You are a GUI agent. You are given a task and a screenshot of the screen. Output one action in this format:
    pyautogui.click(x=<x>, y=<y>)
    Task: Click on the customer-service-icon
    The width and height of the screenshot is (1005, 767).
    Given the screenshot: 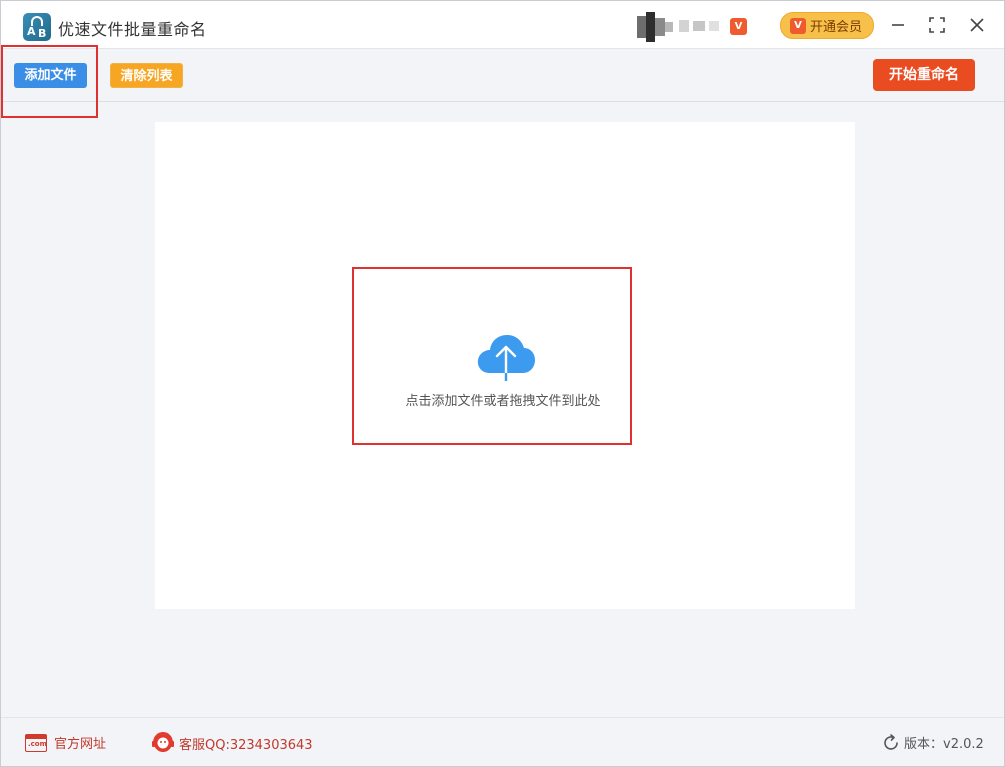 What is the action you would take?
    pyautogui.click(x=163, y=741)
    